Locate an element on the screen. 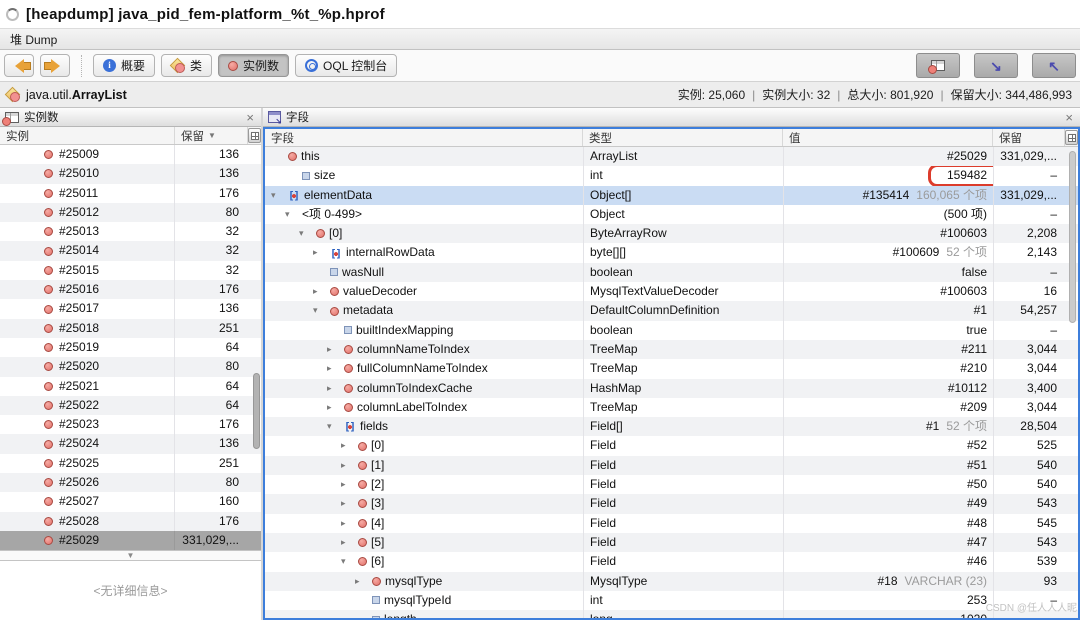 Image resolution: width=1080 pixels, height=620 pixels. summary-button: 概要 is located at coordinates (124, 65).